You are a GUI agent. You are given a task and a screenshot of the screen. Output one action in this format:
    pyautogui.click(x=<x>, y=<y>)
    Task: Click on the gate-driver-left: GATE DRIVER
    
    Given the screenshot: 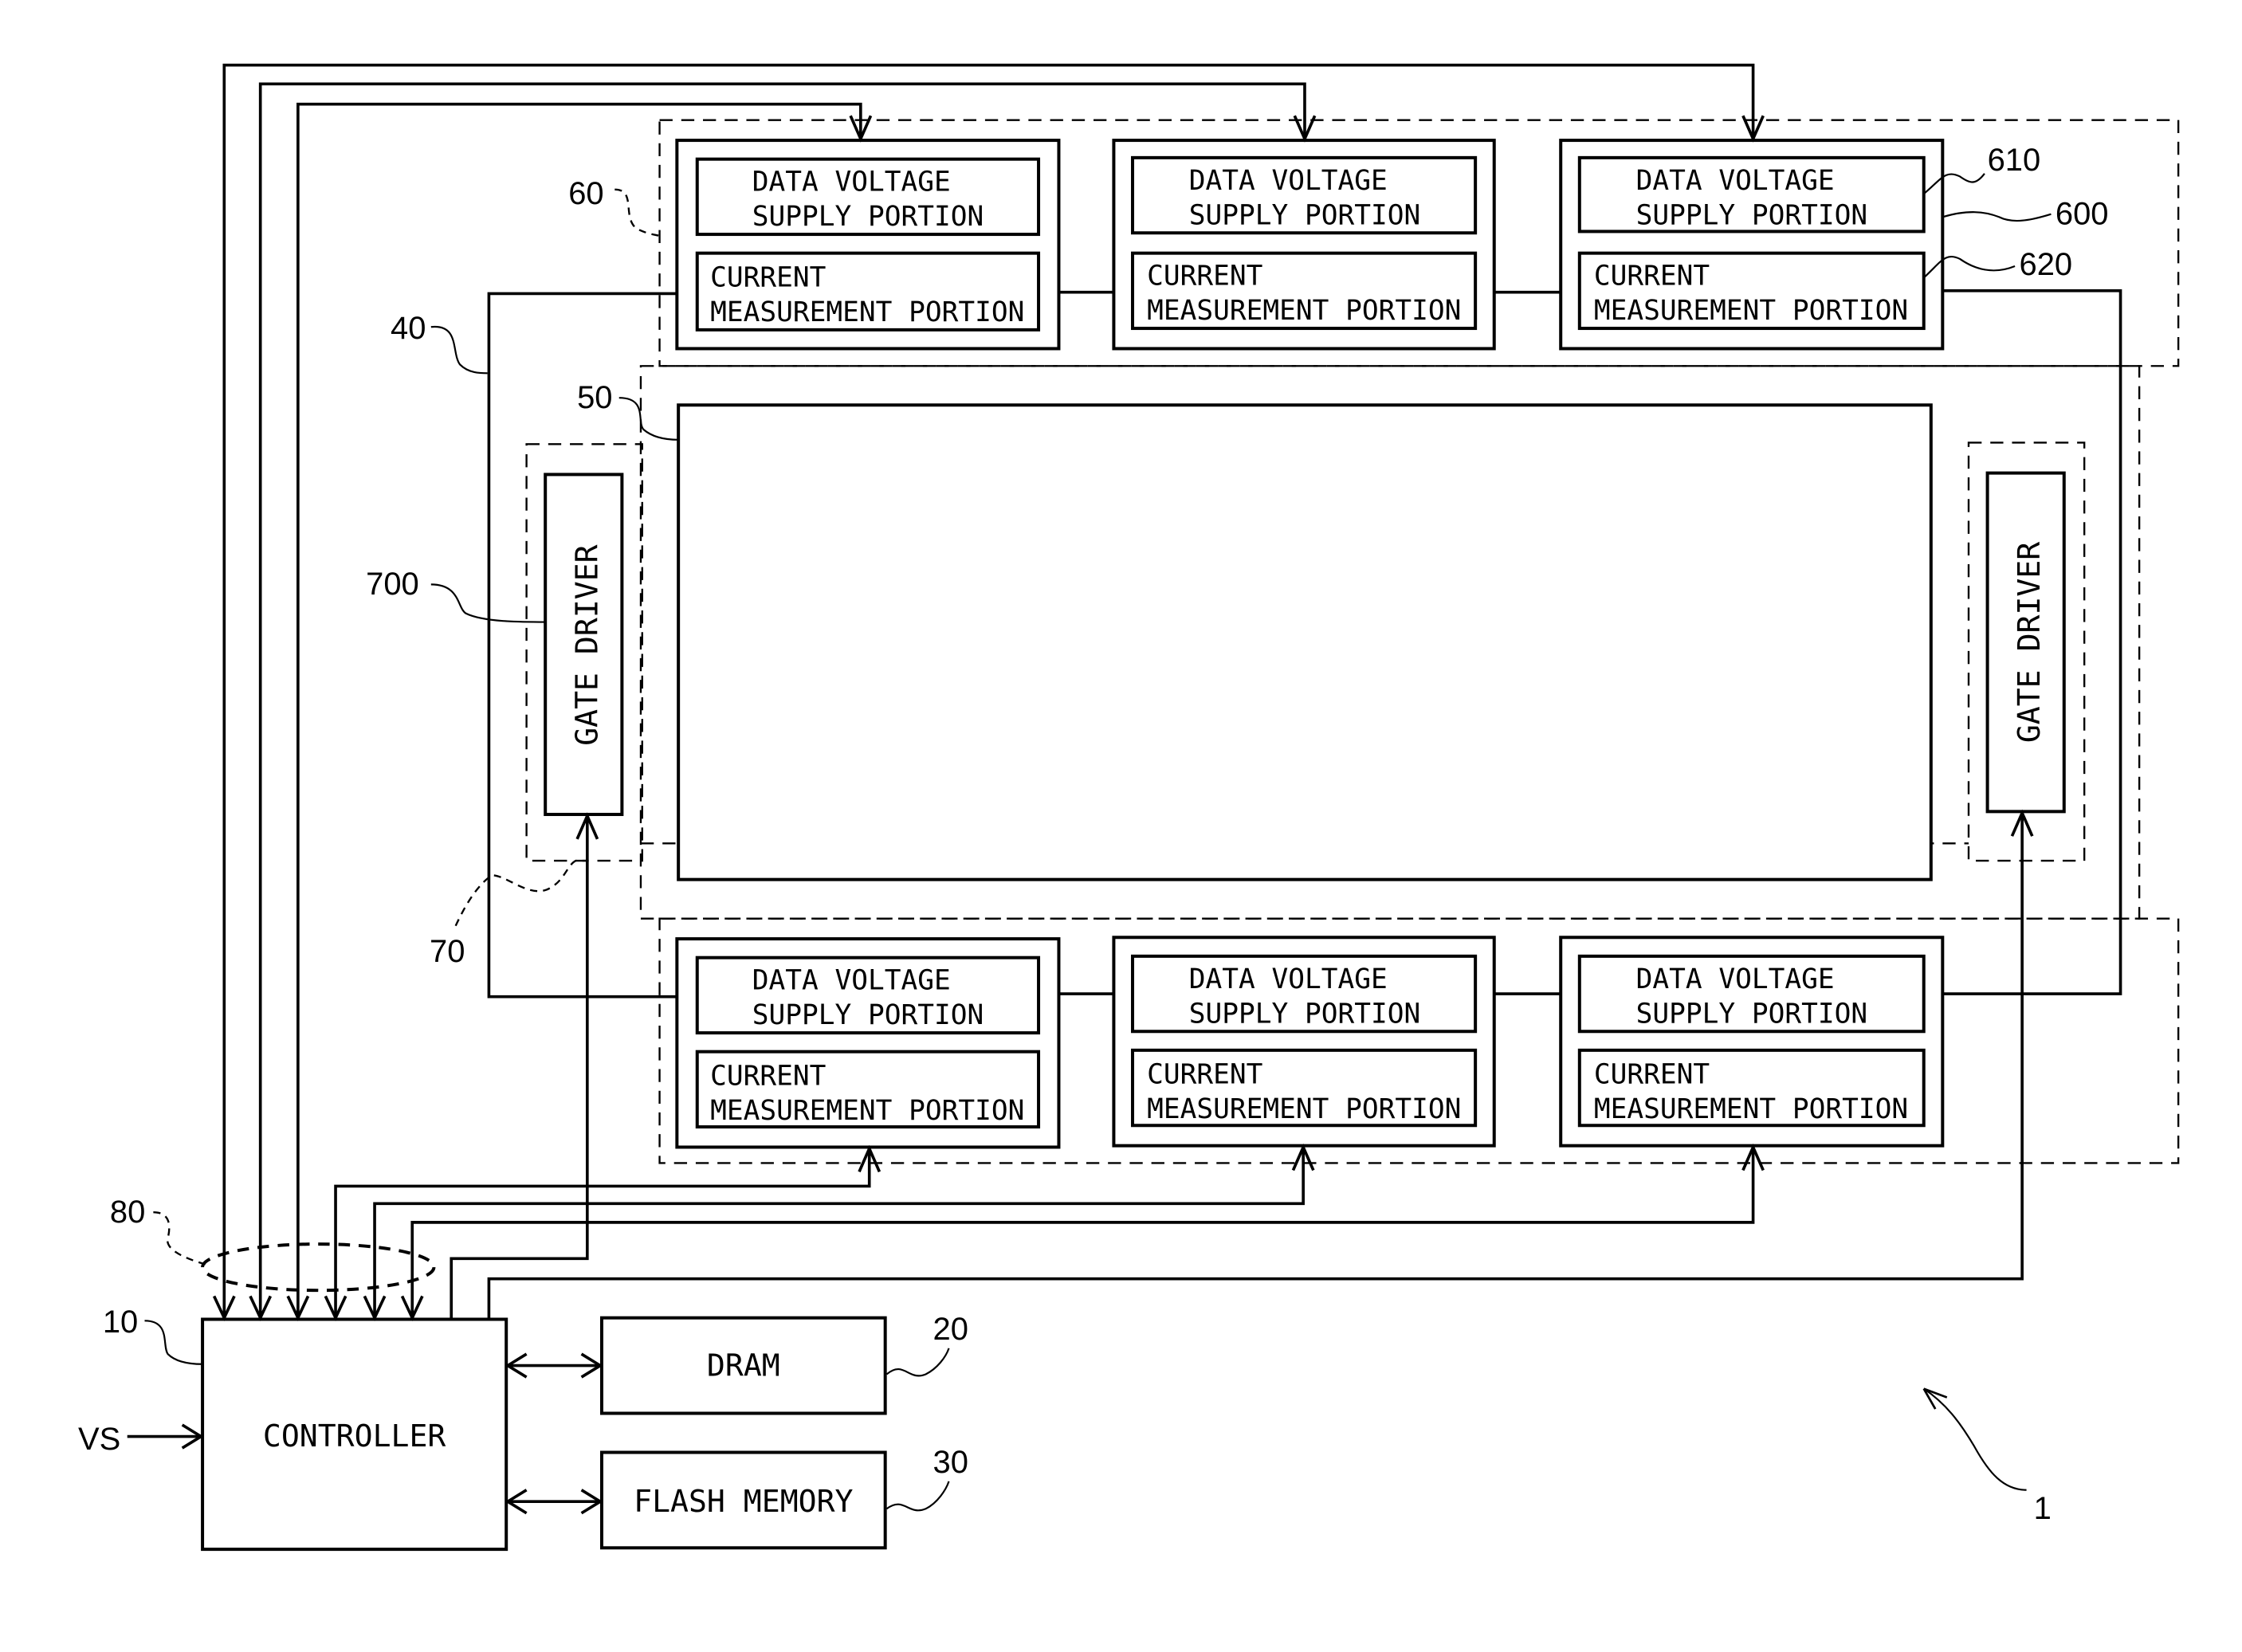 What is the action you would take?
    pyautogui.click(x=584, y=644)
    